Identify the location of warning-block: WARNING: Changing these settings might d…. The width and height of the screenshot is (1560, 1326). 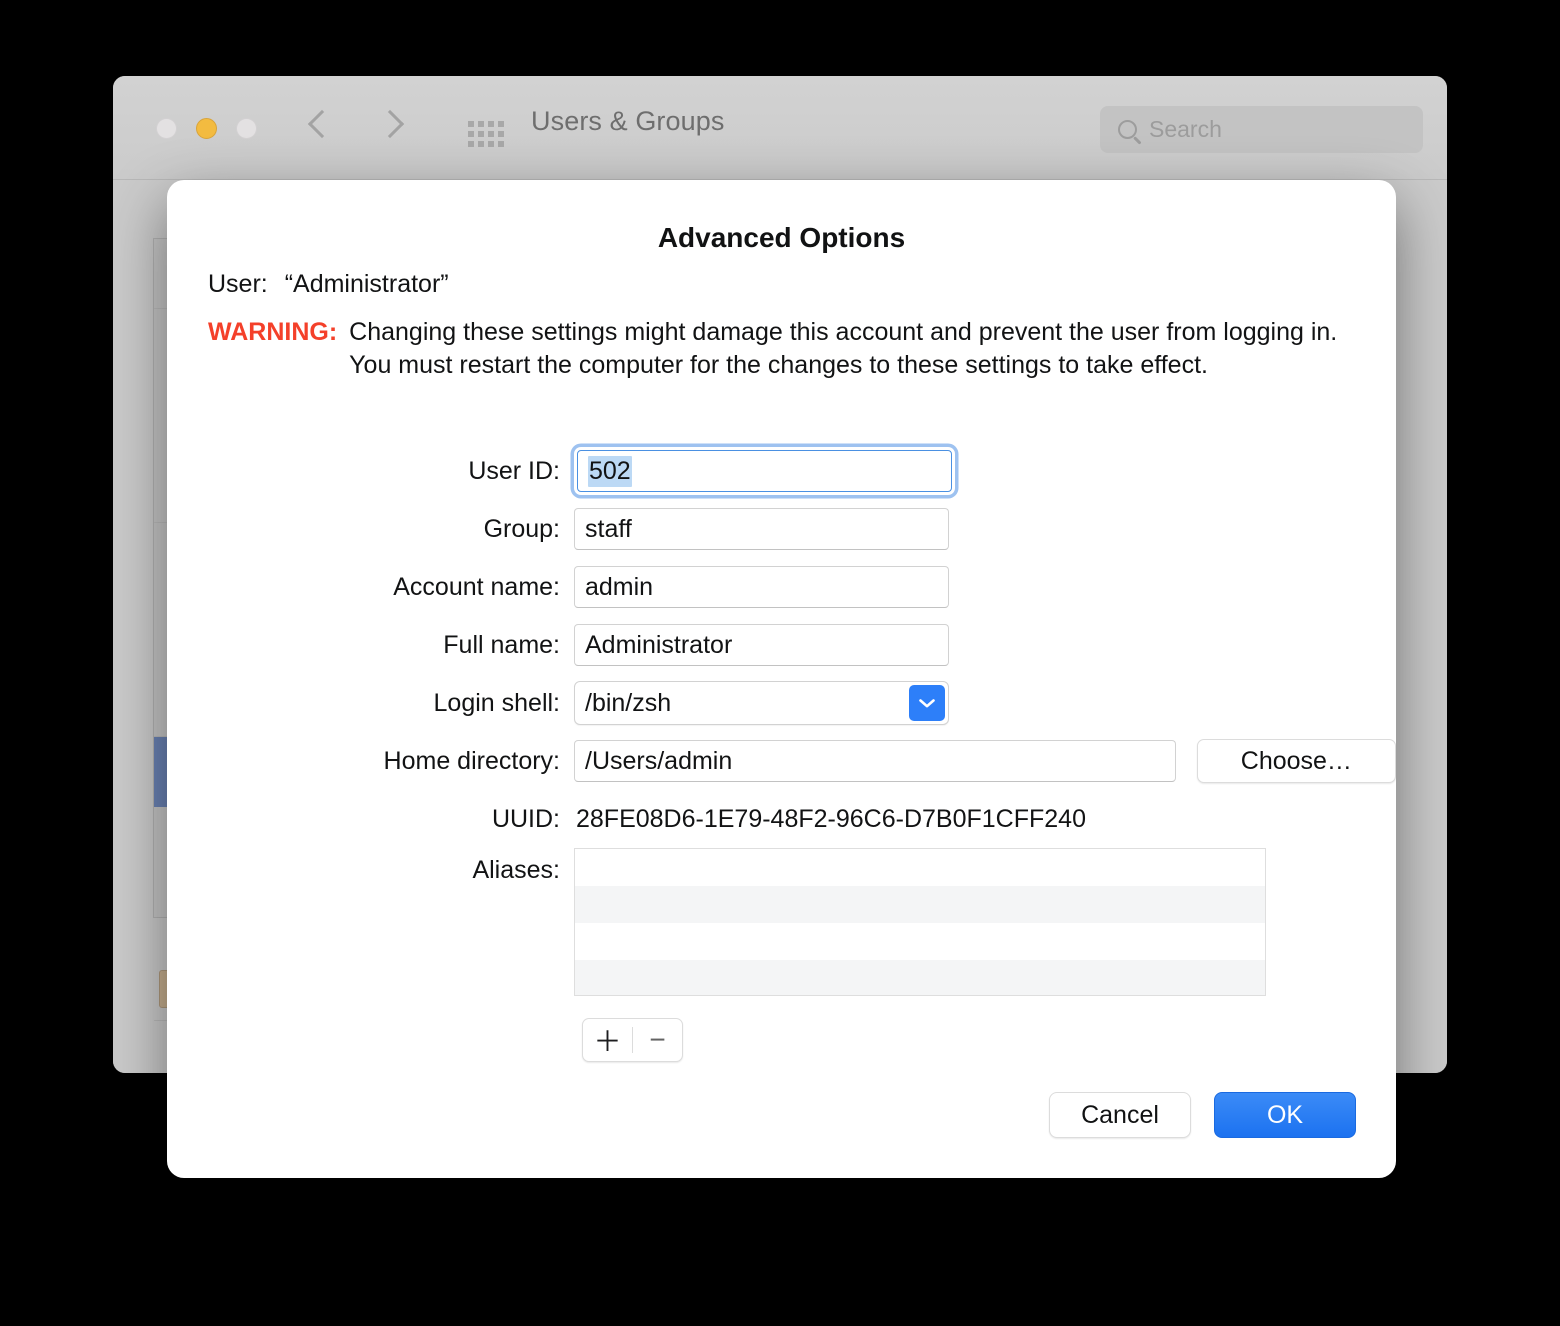
(788, 349).